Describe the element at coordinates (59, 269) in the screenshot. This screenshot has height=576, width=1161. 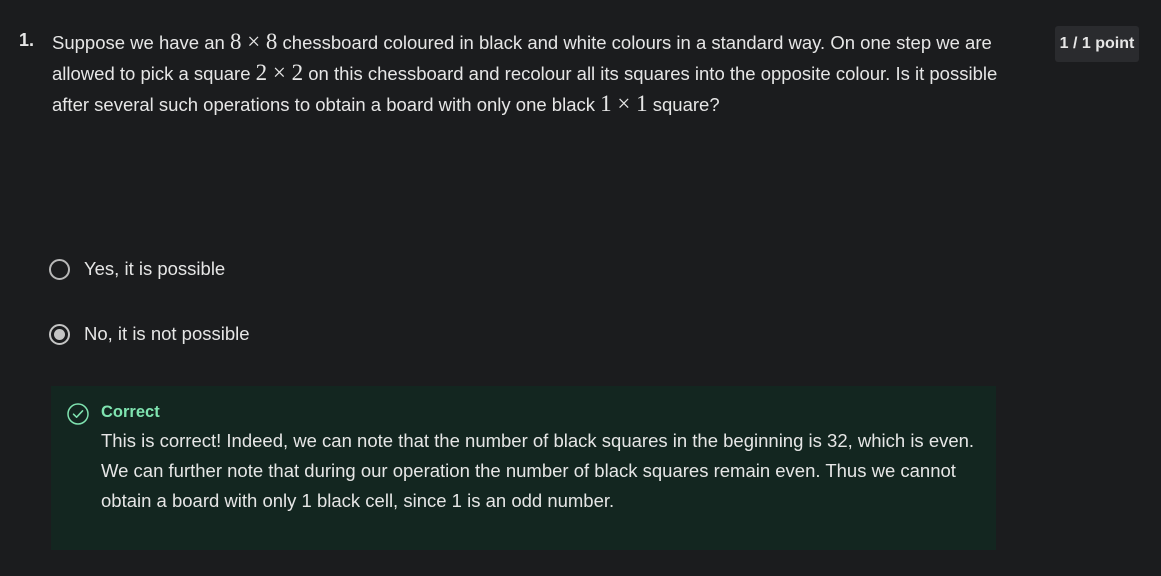
I see `radio-unchecked-icon` at that location.